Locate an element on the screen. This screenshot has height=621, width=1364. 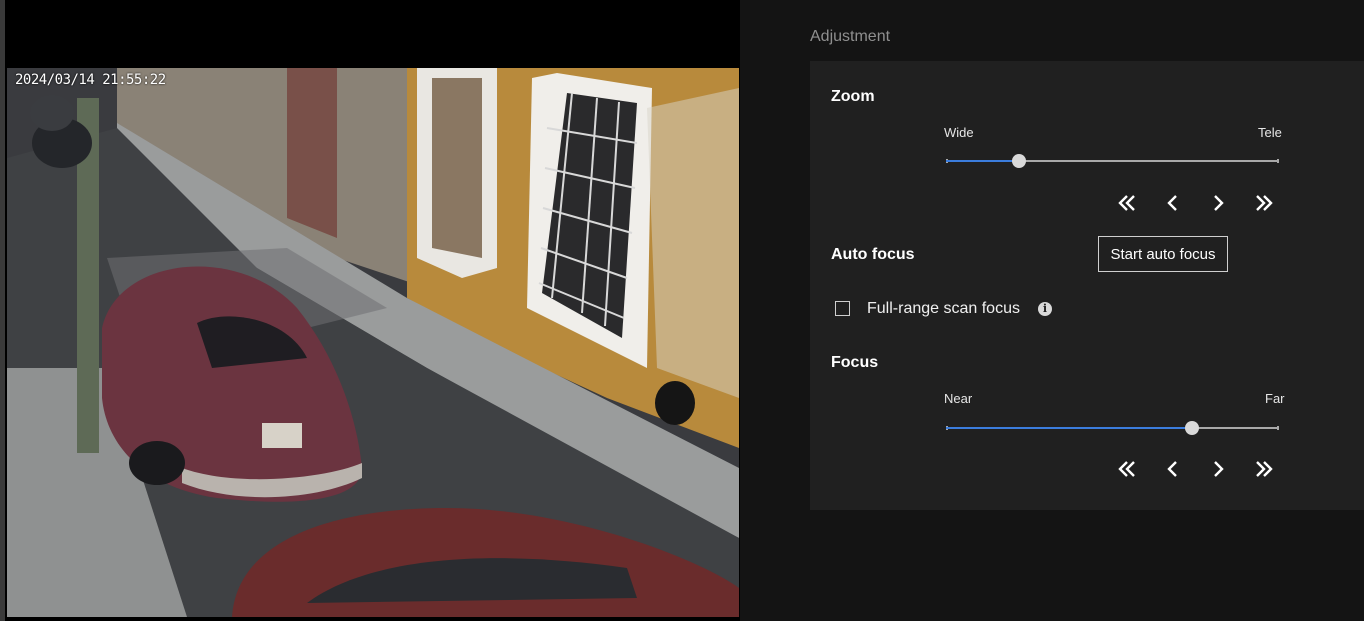
focus-slider-fill is located at coordinates (1069, 428).